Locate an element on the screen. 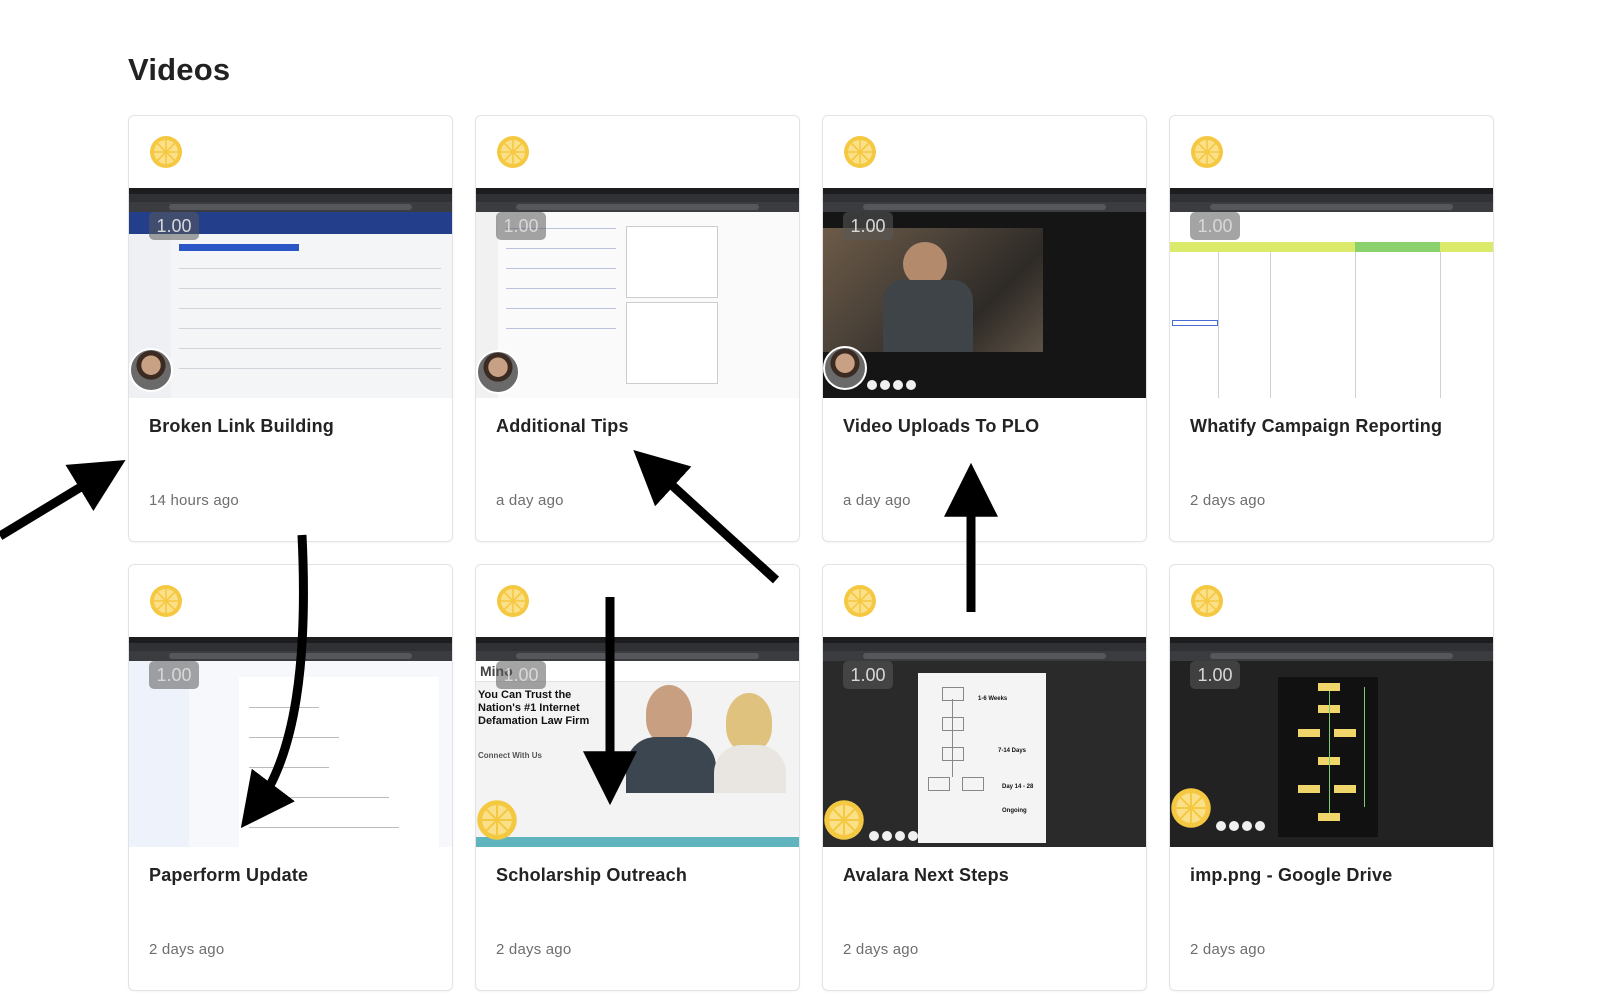  site-cta: Connect With Us is located at coordinates (510, 755).